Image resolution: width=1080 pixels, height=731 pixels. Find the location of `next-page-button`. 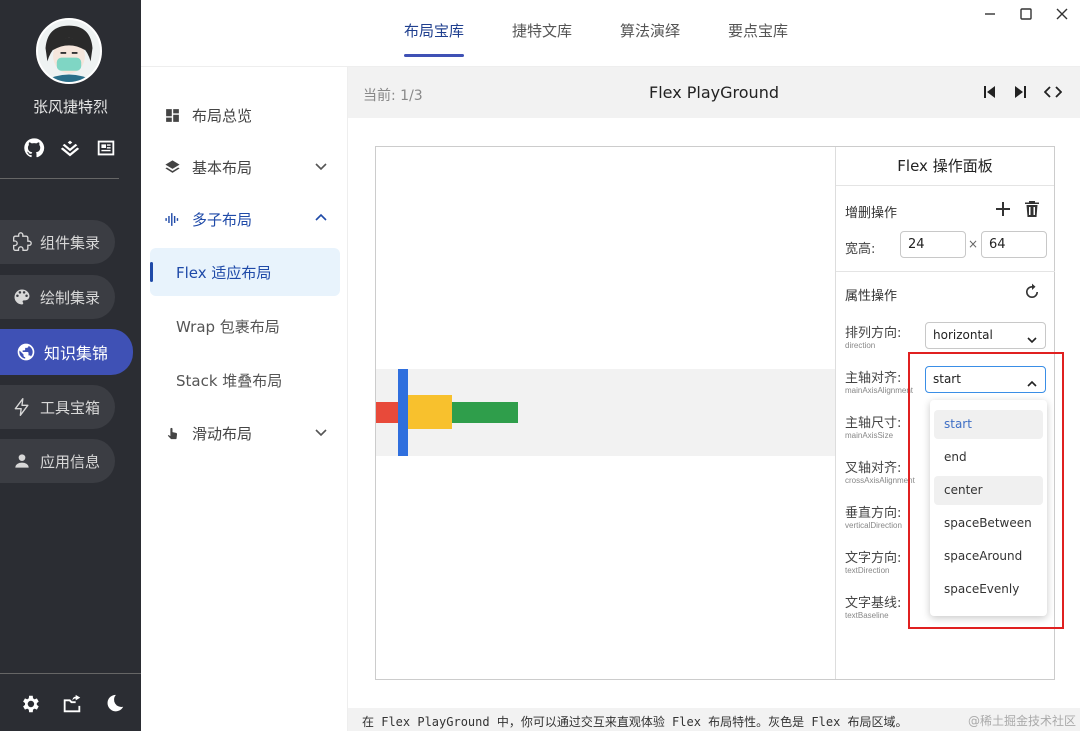

next-page-button is located at coordinates (1021, 92).